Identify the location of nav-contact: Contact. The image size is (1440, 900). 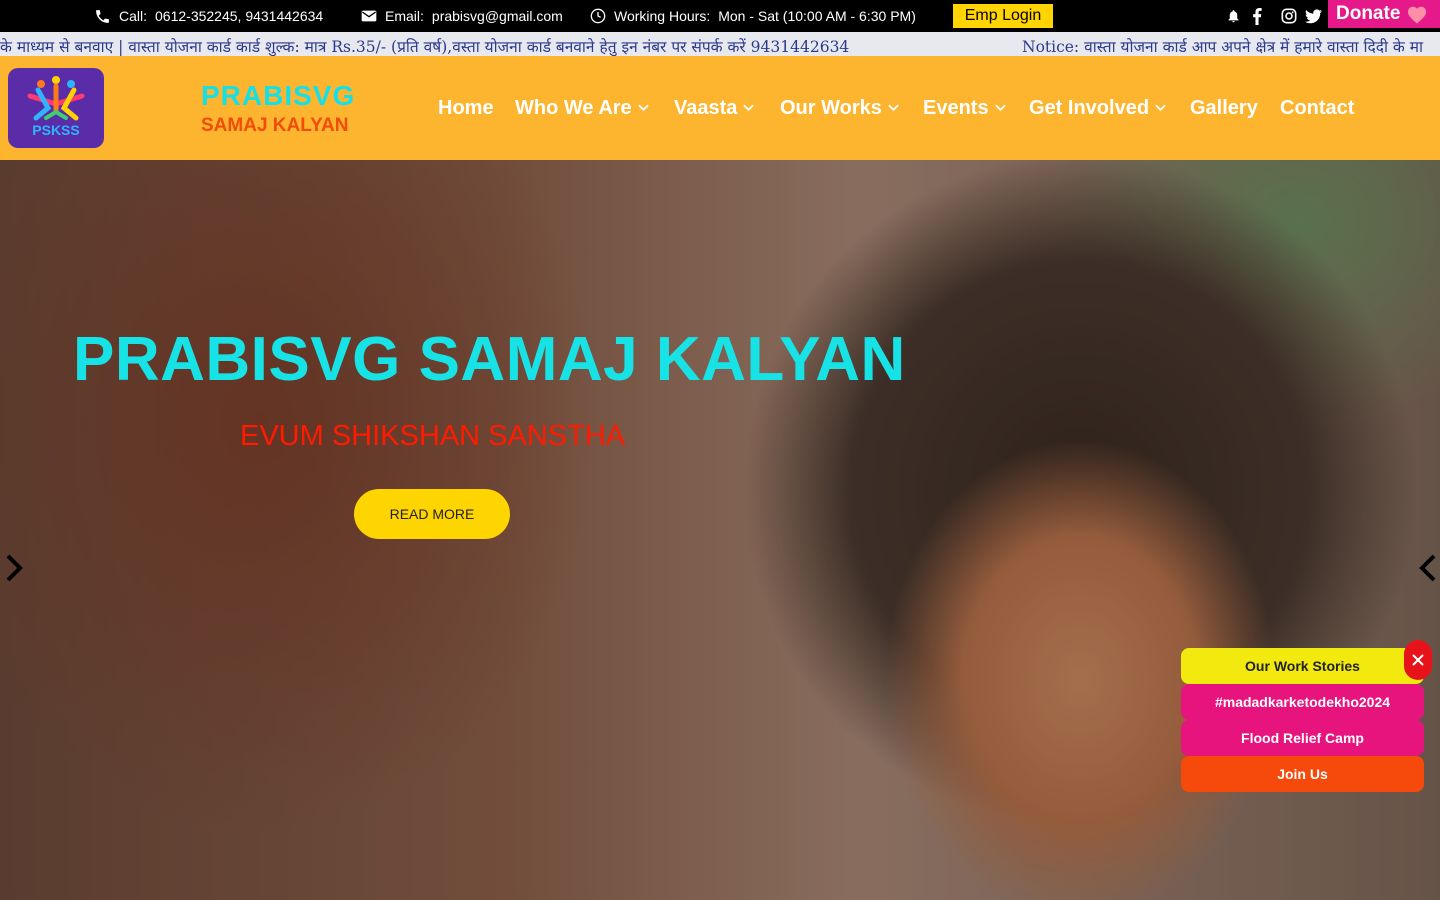
(1317, 108).